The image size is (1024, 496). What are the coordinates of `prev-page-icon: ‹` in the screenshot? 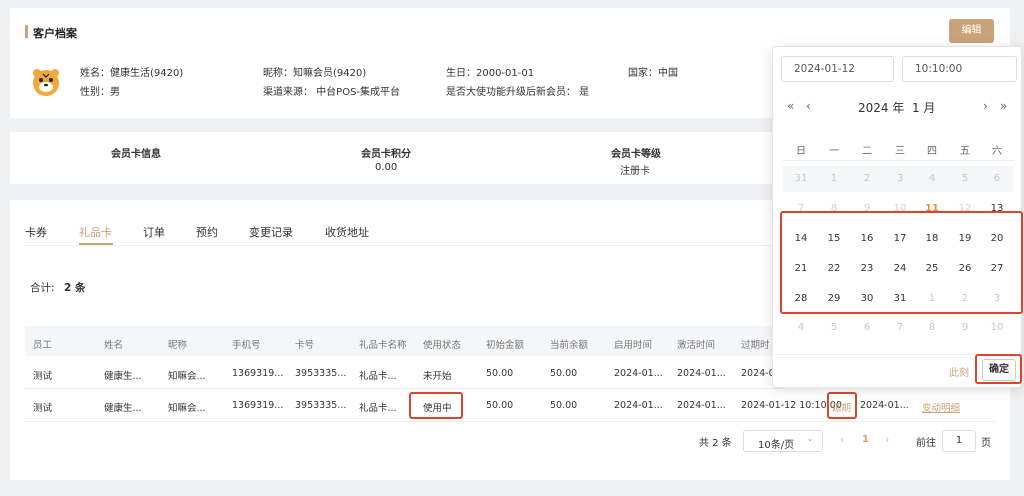 It's located at (842, 439).